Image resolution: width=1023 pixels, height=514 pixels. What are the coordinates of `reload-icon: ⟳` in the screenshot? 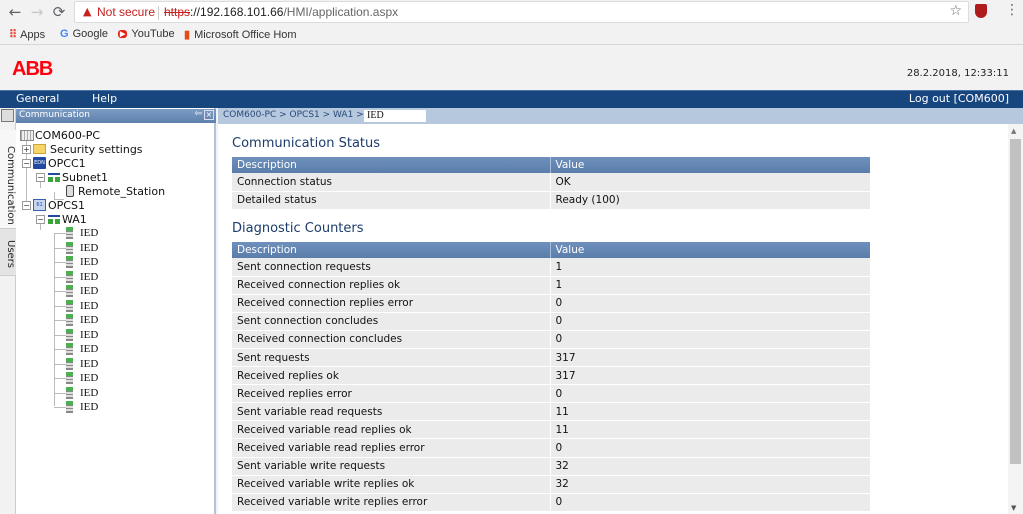 It's located at (59, 12).